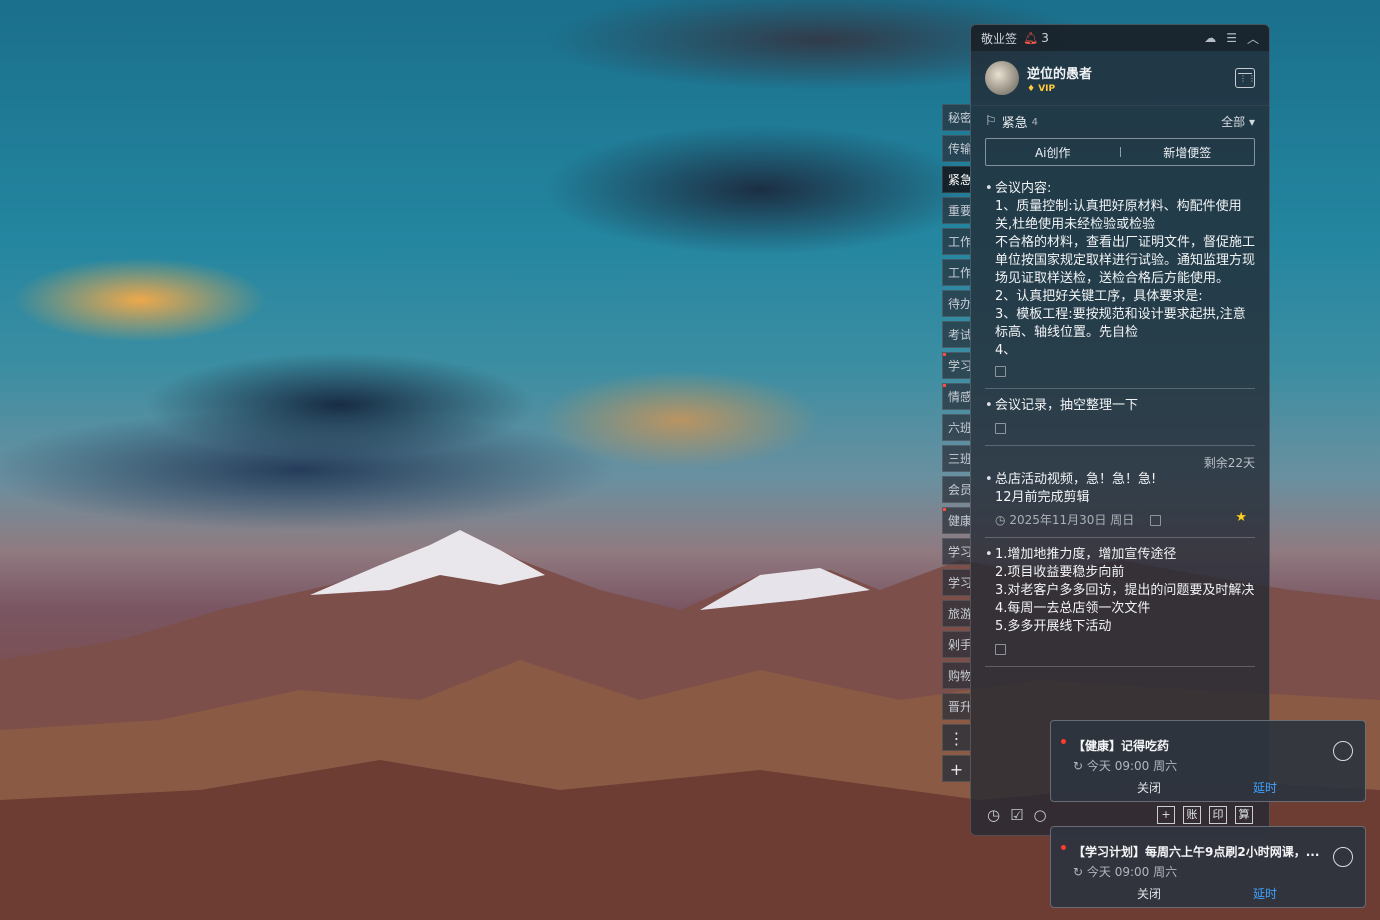  I want to click on profile-section: 逆位的愚者 ♦ VIP, so click(1120, 78).